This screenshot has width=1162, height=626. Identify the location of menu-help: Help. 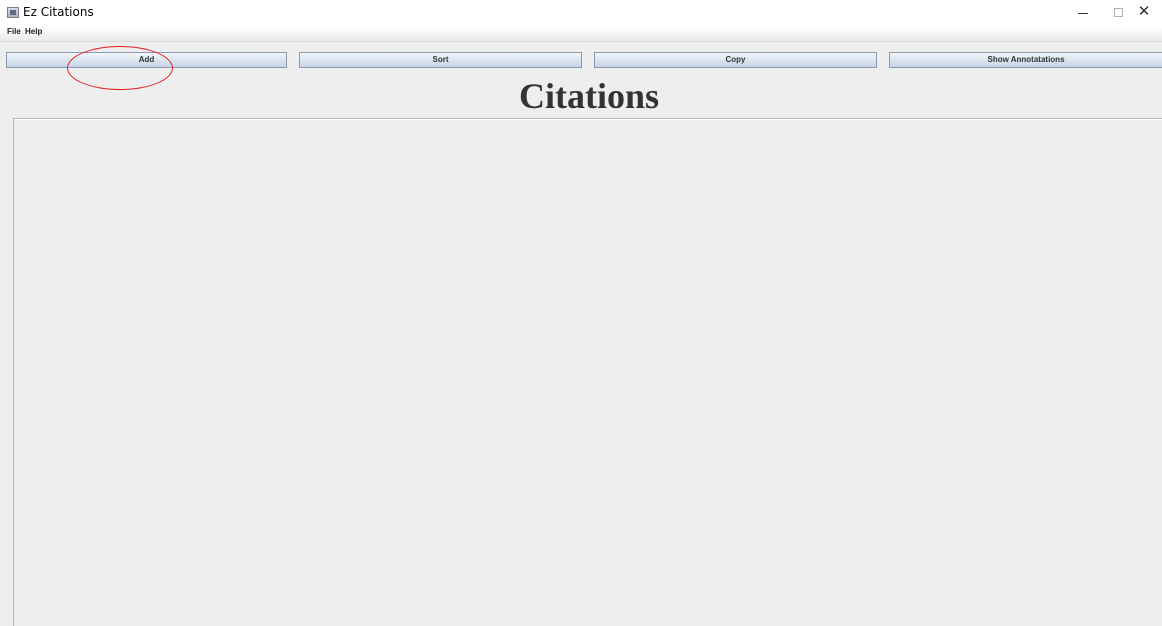
(33, 31).